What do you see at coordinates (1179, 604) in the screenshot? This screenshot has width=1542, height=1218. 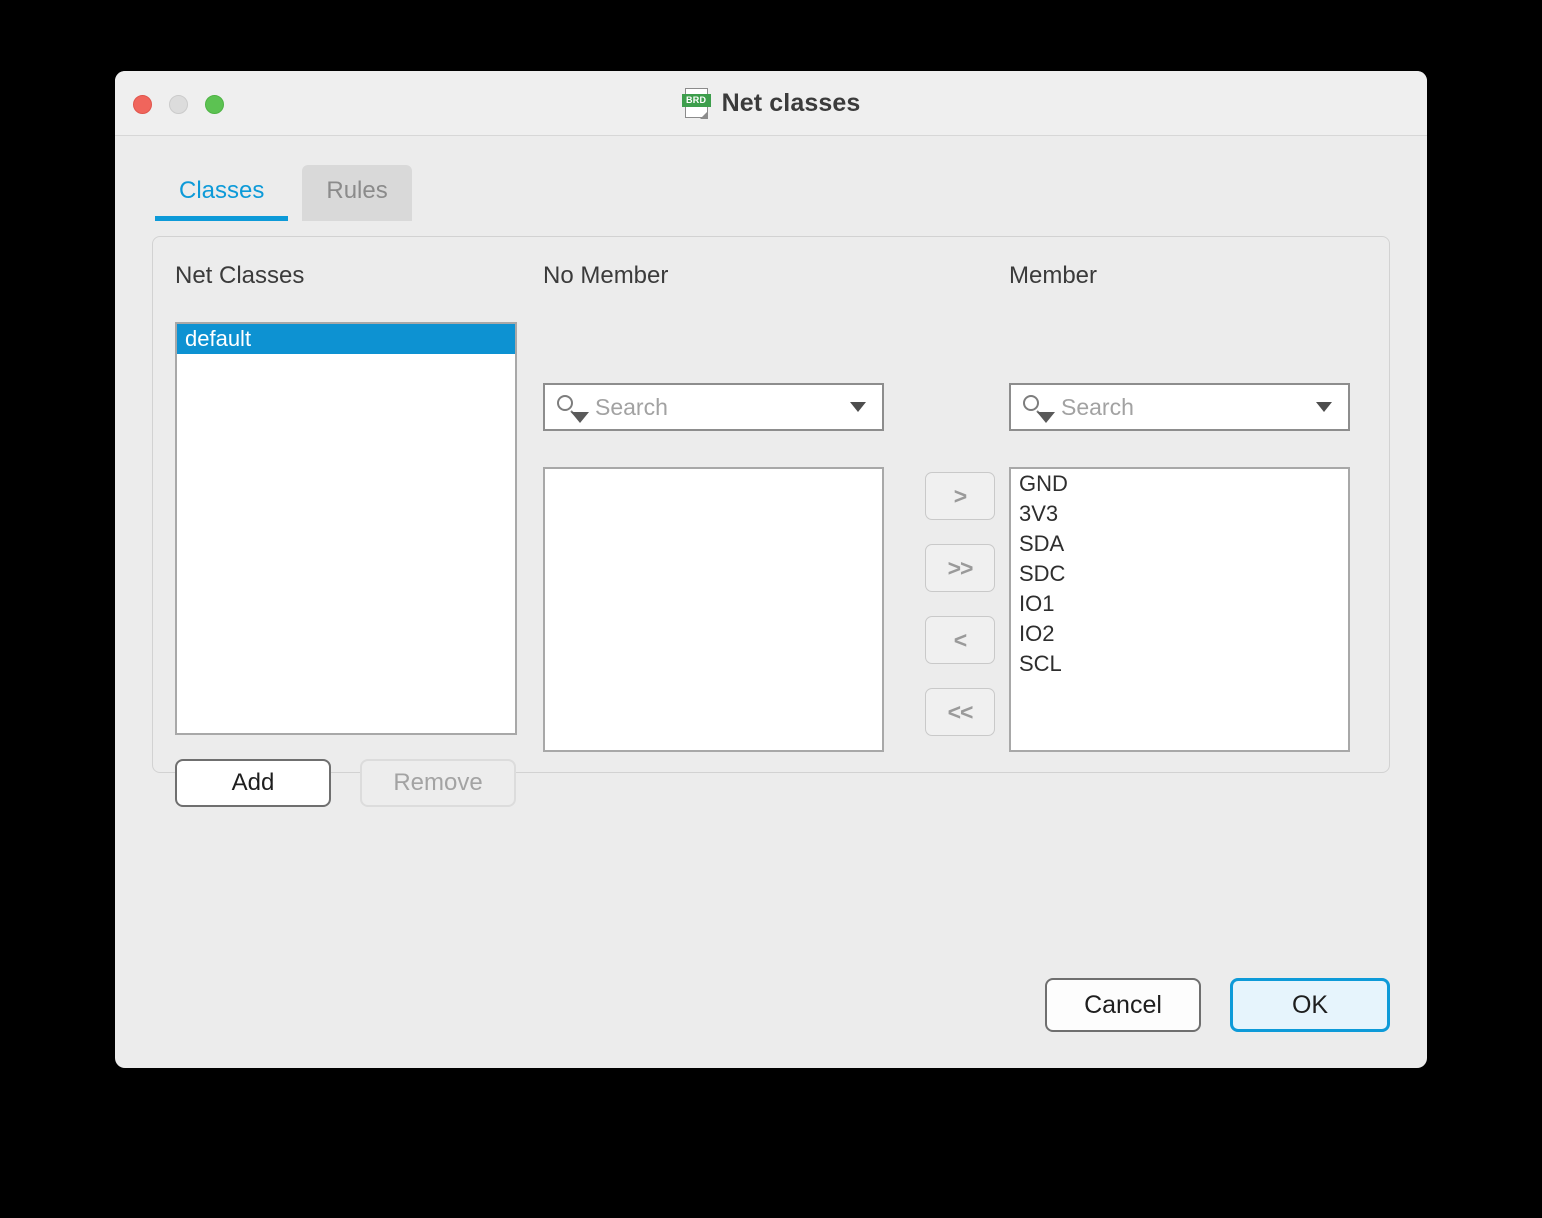 I see `list-item: IO1` at bounding box center [1179, 604].